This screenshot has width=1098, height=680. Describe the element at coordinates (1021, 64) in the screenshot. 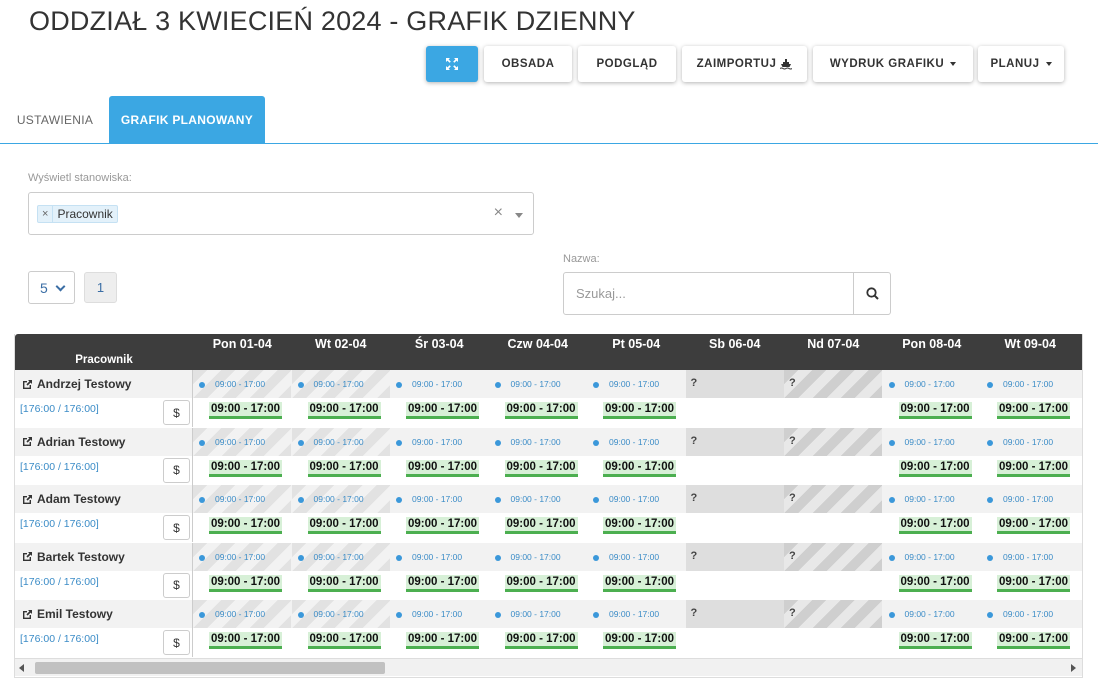

I see `planuj-dropdown: PLANUJ` at that location.